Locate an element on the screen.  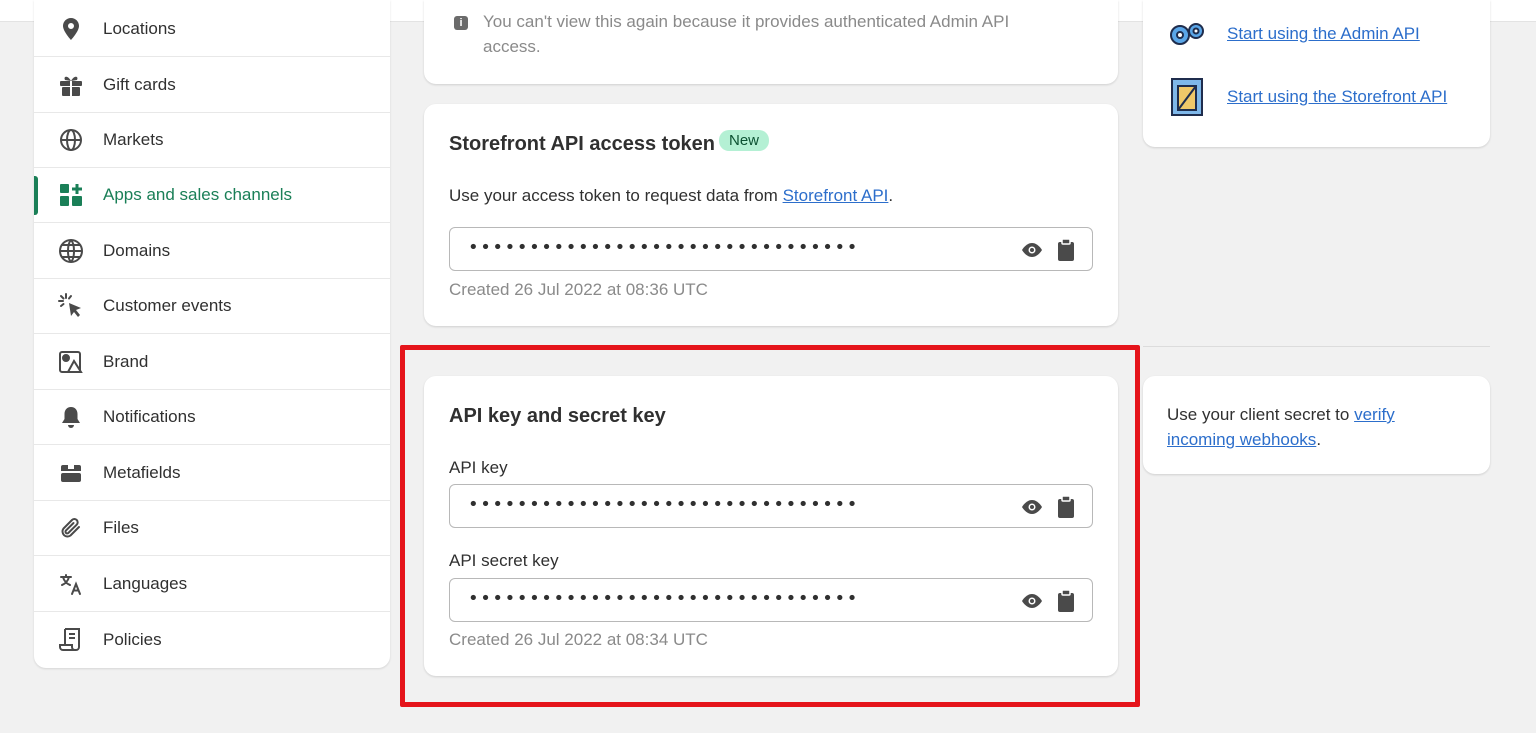
sidebar-item-customer-events: Customer events is located at coordinates (212, 306).